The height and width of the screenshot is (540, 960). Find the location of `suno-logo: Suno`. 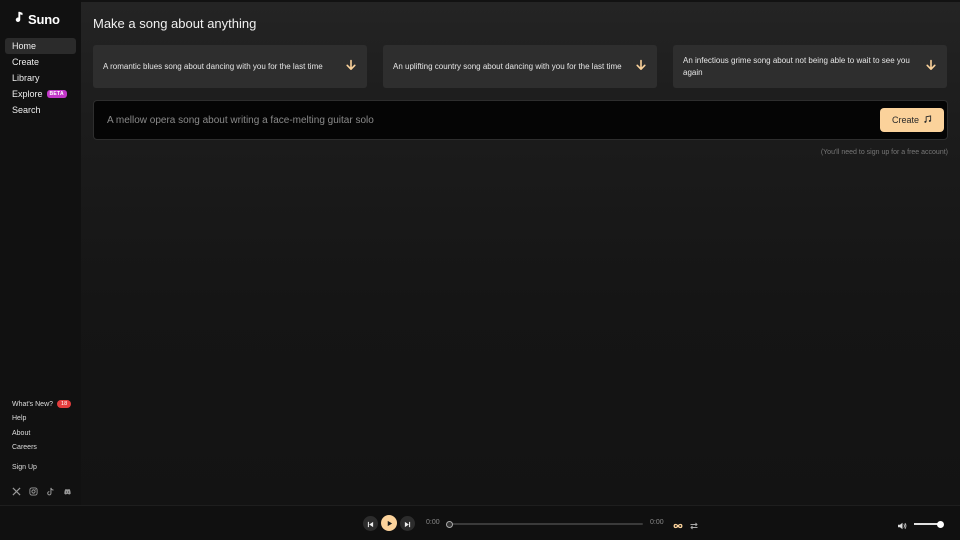

suno-logo: Suno is located at coordinates (36, 19).